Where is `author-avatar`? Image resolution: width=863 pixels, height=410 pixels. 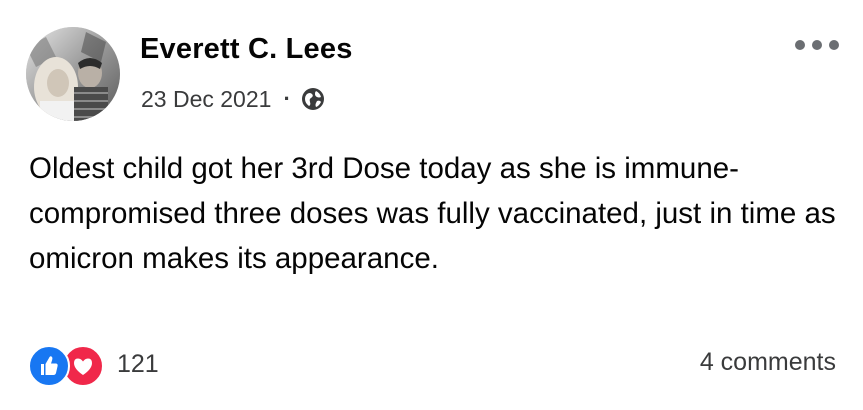
author-avatar is located at coordinates (73, 74).